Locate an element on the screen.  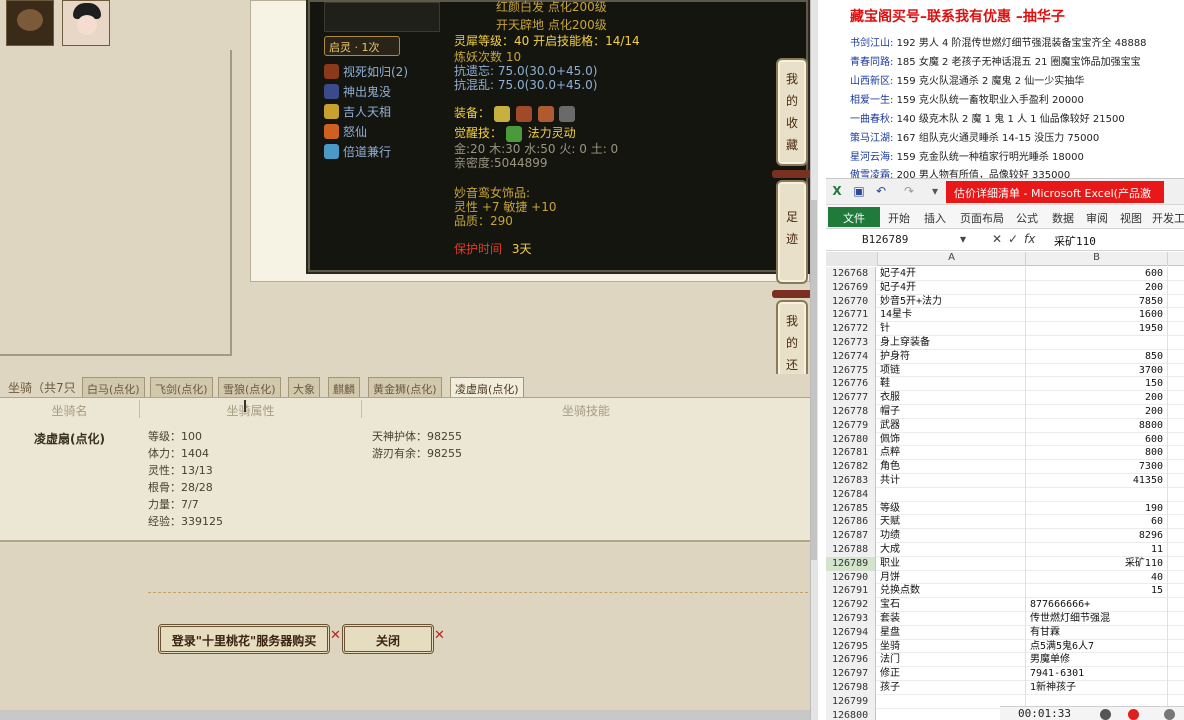
cell-a: 武器 is located at coordinates (952, 425).